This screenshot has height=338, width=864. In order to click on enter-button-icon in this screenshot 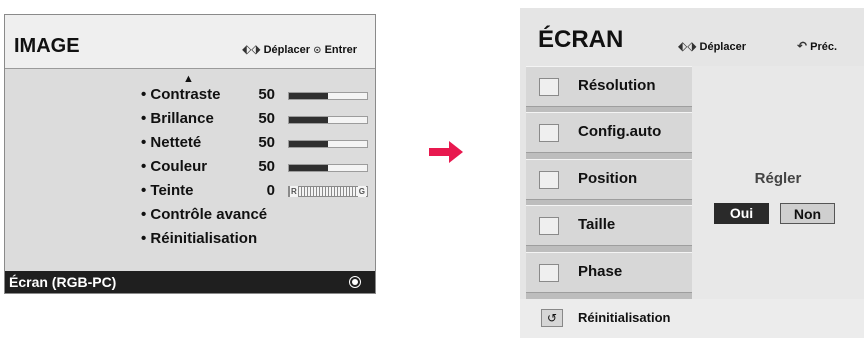, I will do `click(355, 282)`.